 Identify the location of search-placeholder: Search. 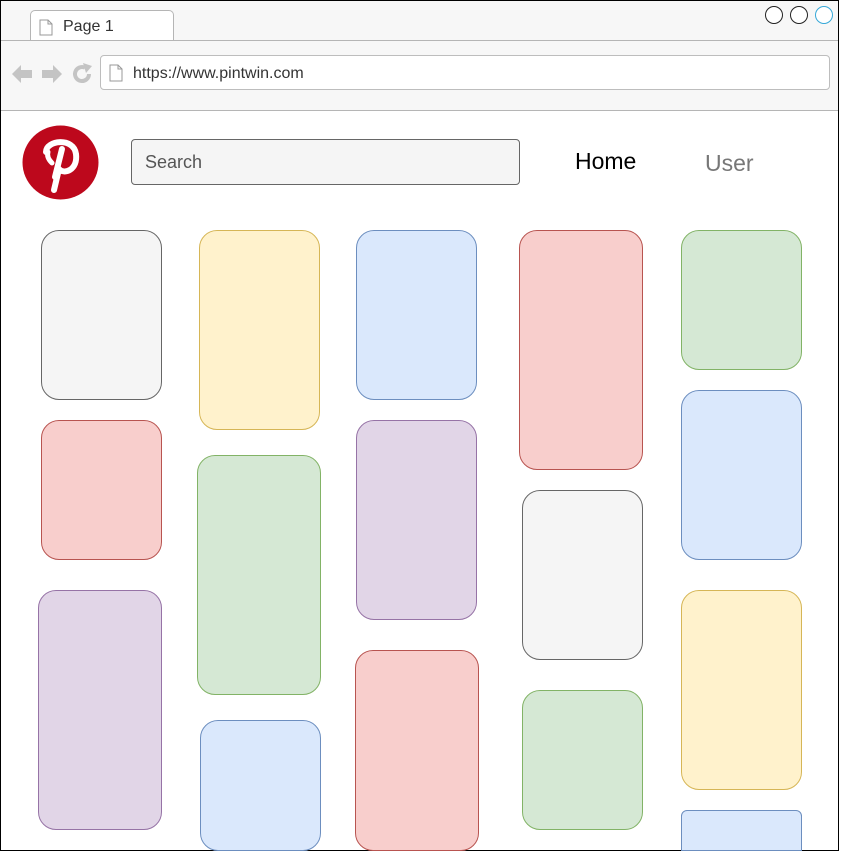
(174, 162).